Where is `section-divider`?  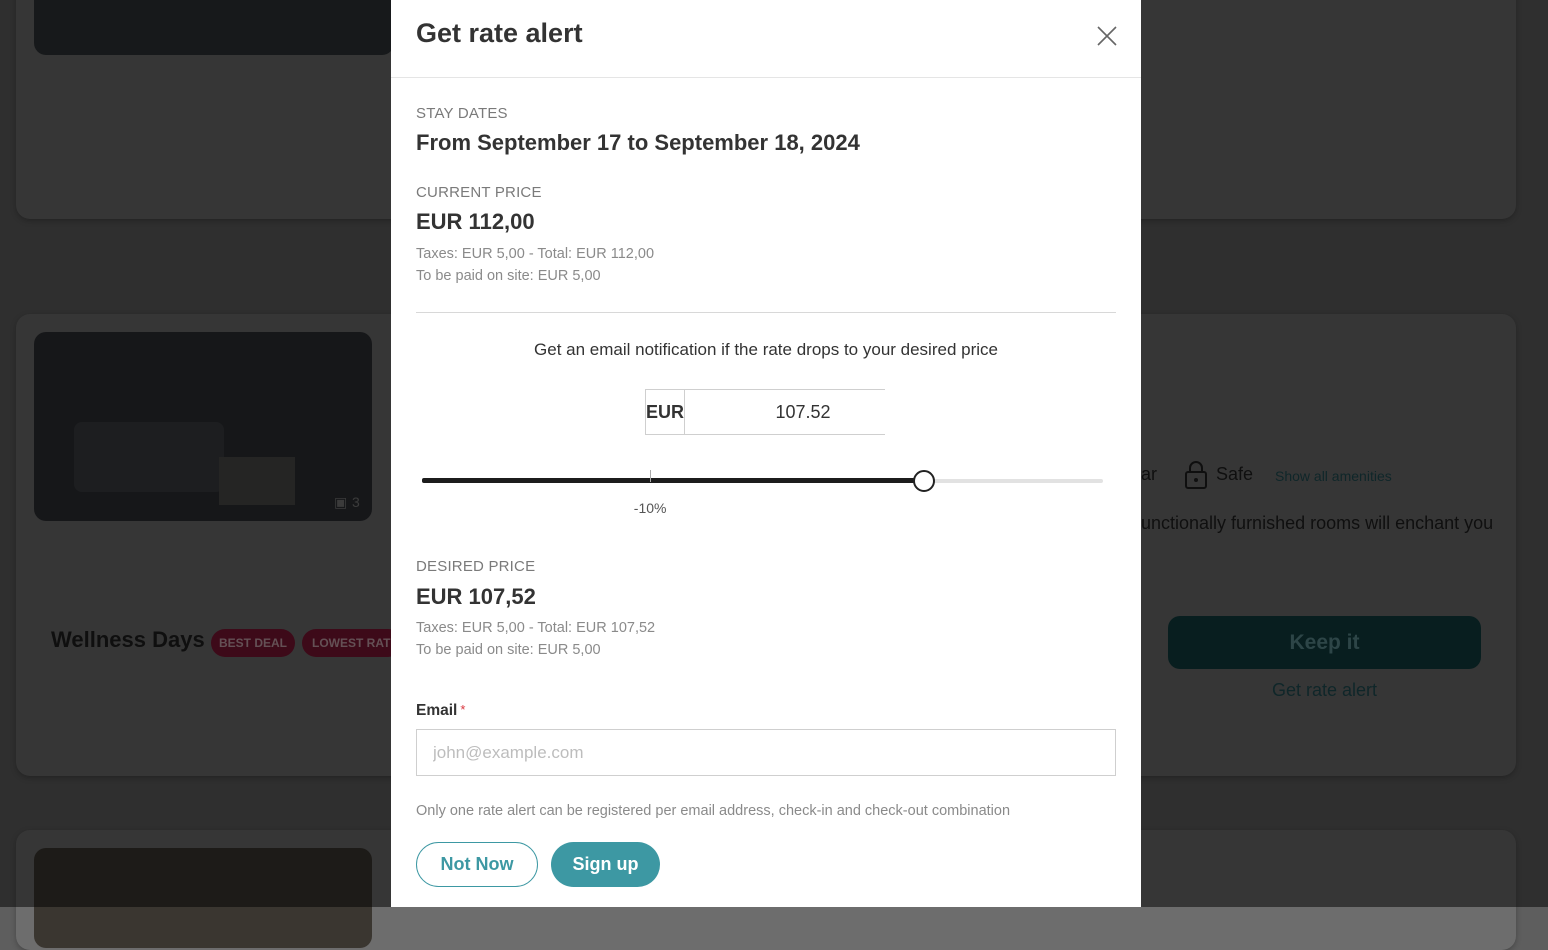 section-divider is located at coordinates (766, 312).